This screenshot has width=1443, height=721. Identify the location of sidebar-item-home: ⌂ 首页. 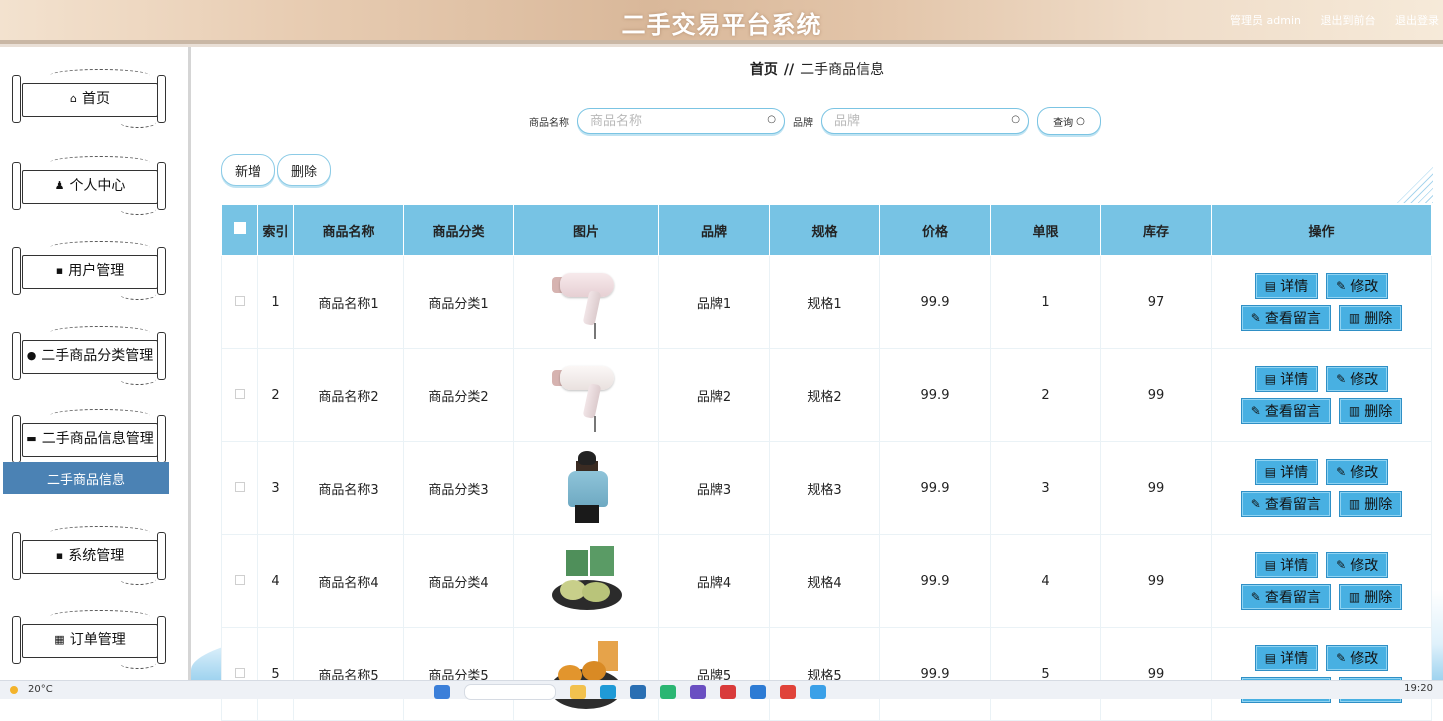
(90, 92).